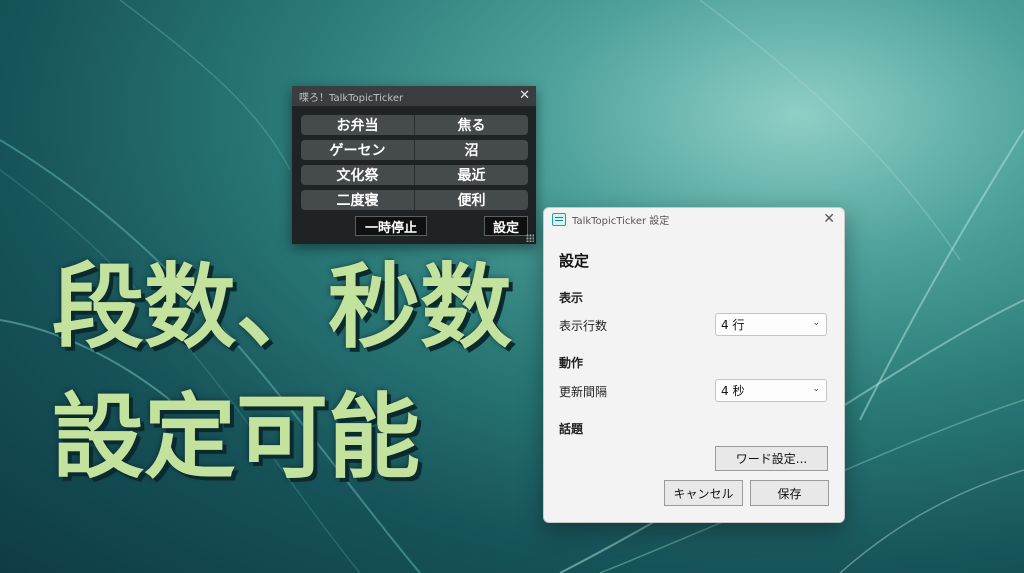  I want to click on topic-cell: 沼, so click(471, 150).